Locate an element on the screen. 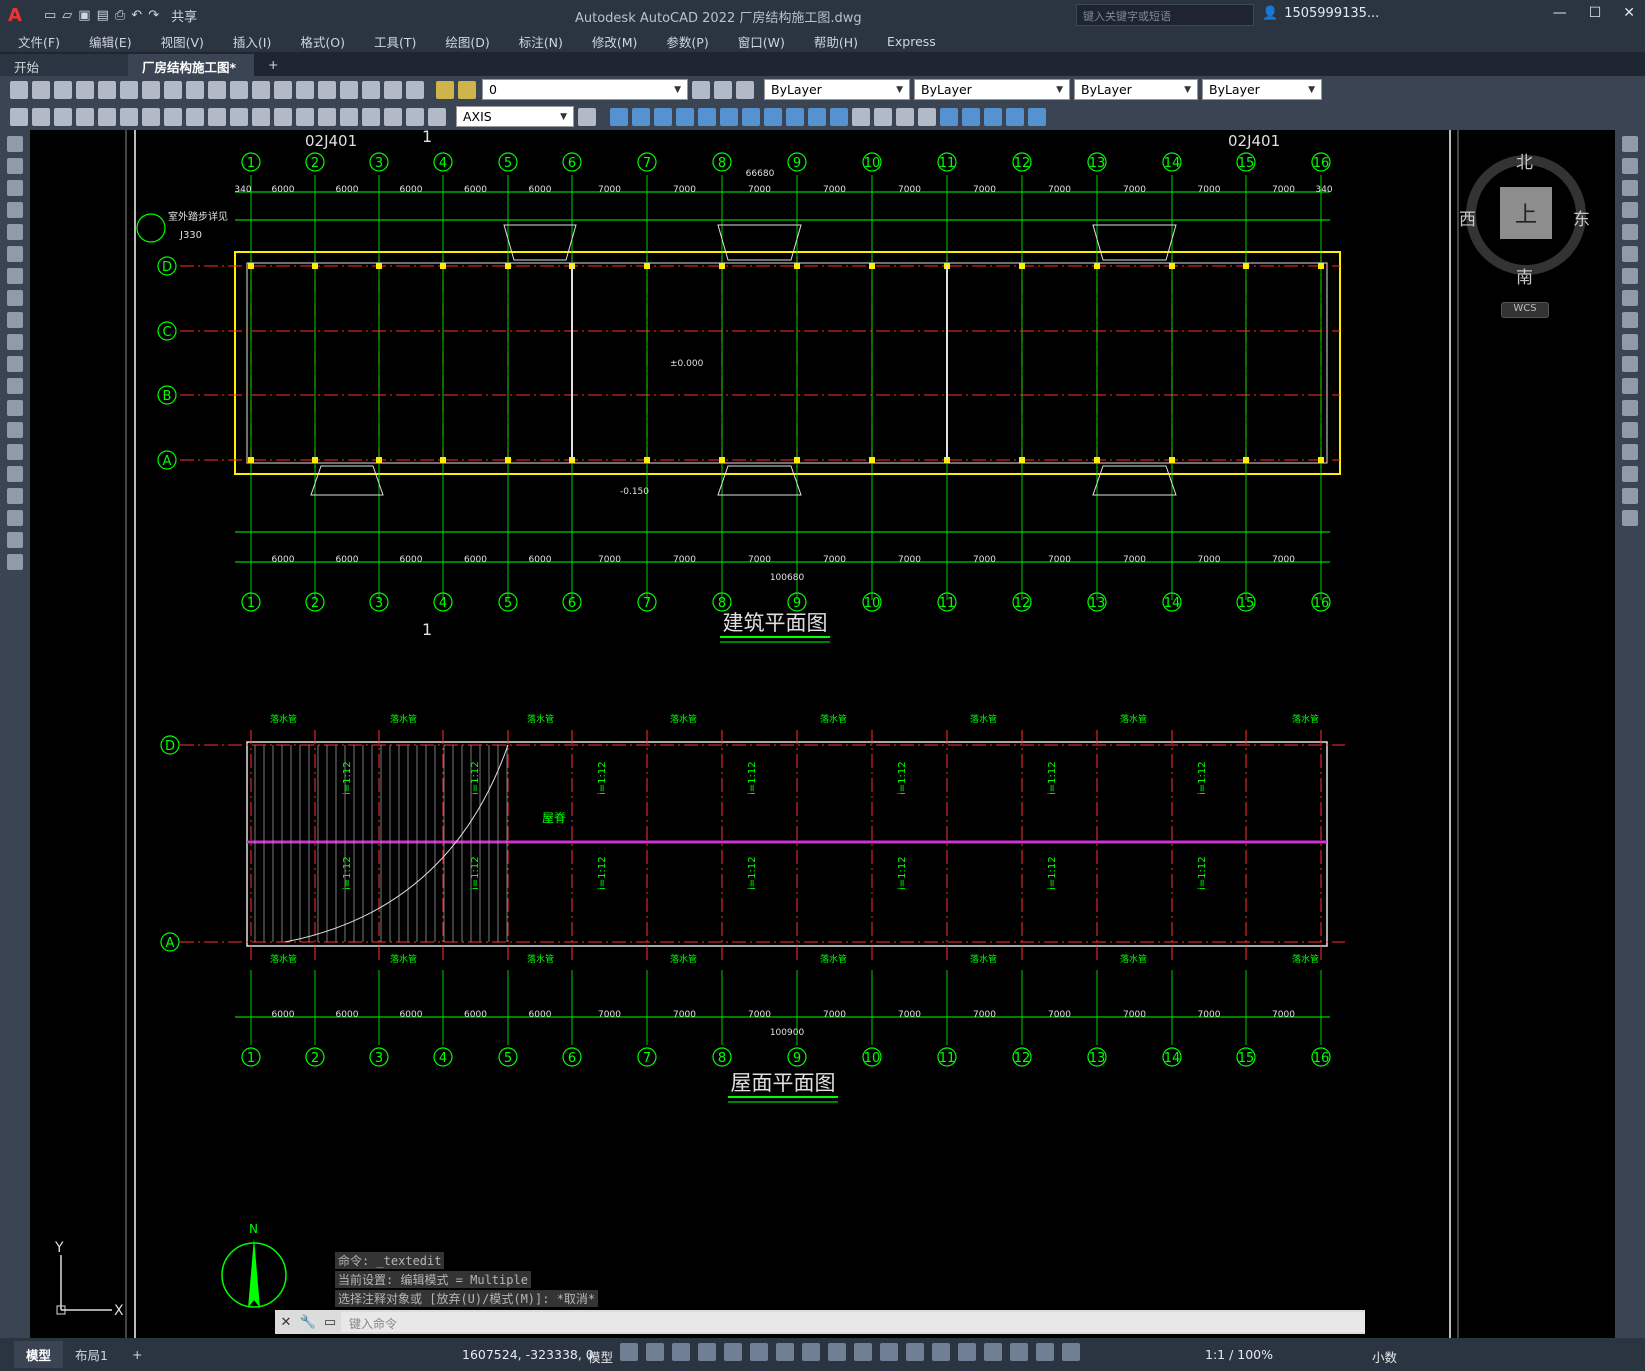 The image size is (1645, 1371). menu-draw: 绘图(D) is located at coordinates (467, 41).